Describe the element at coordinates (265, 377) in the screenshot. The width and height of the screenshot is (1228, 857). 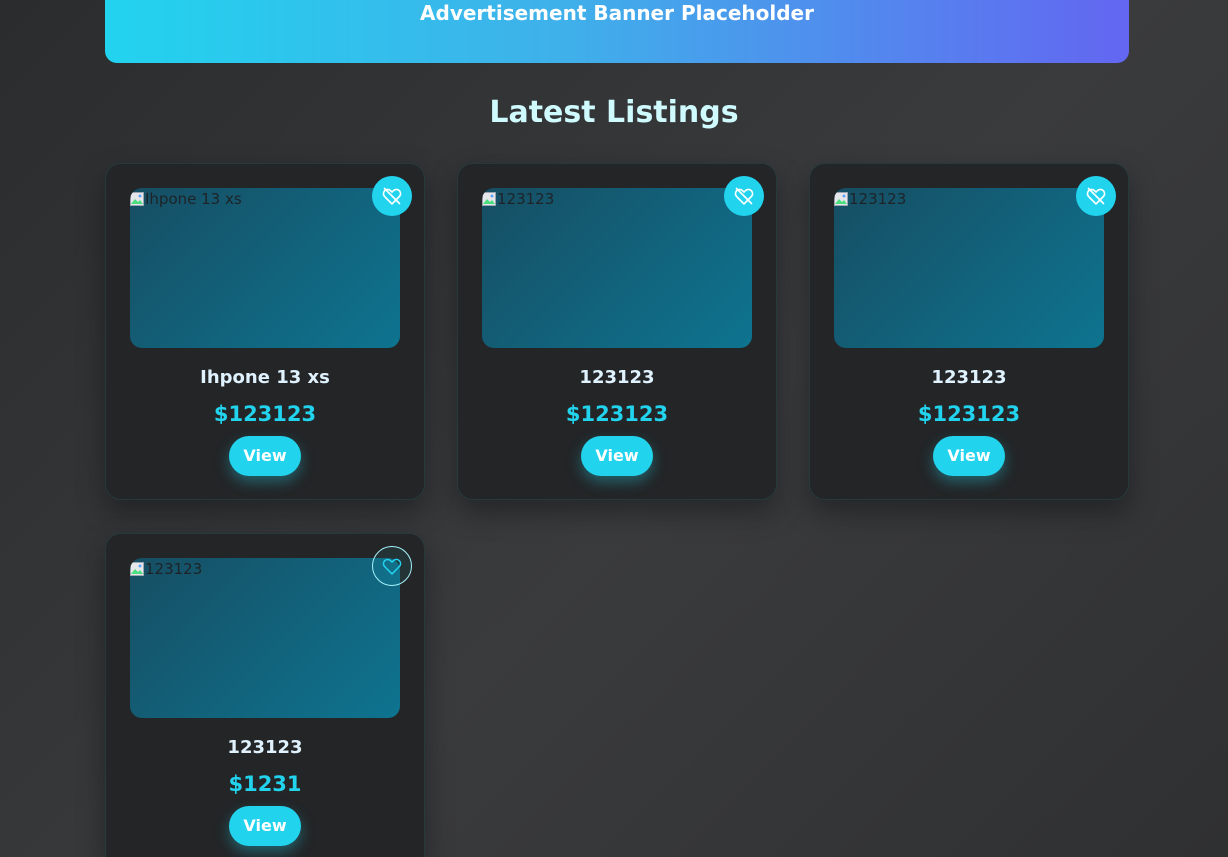
I see `listing-title: Ihpone 13 xs` at that location.